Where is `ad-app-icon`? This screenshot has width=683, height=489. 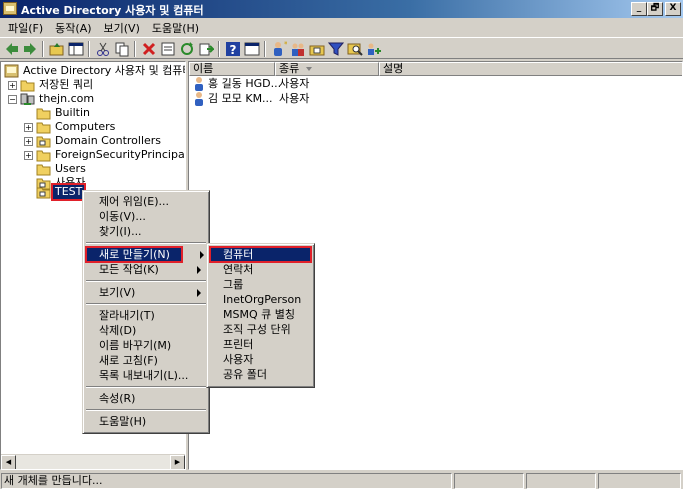
ad-app-icon is located at coordinates (10, 8).